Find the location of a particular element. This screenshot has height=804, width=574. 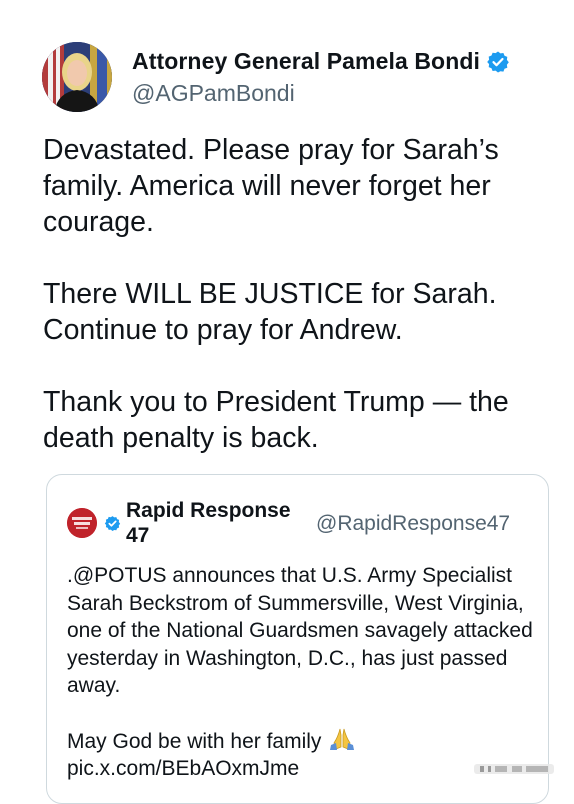

author-name-row: Attorney General Pamela Bondi is located at coordinates (321, 61).